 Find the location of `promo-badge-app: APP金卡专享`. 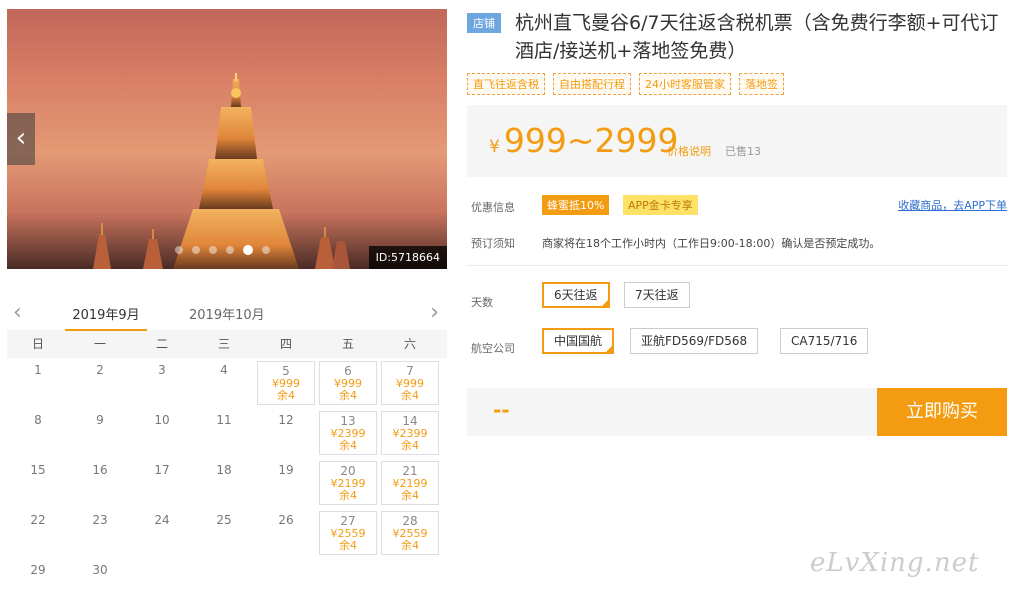

promo-badge-app: APP金卡专享 is located at coordinates (660, 205).